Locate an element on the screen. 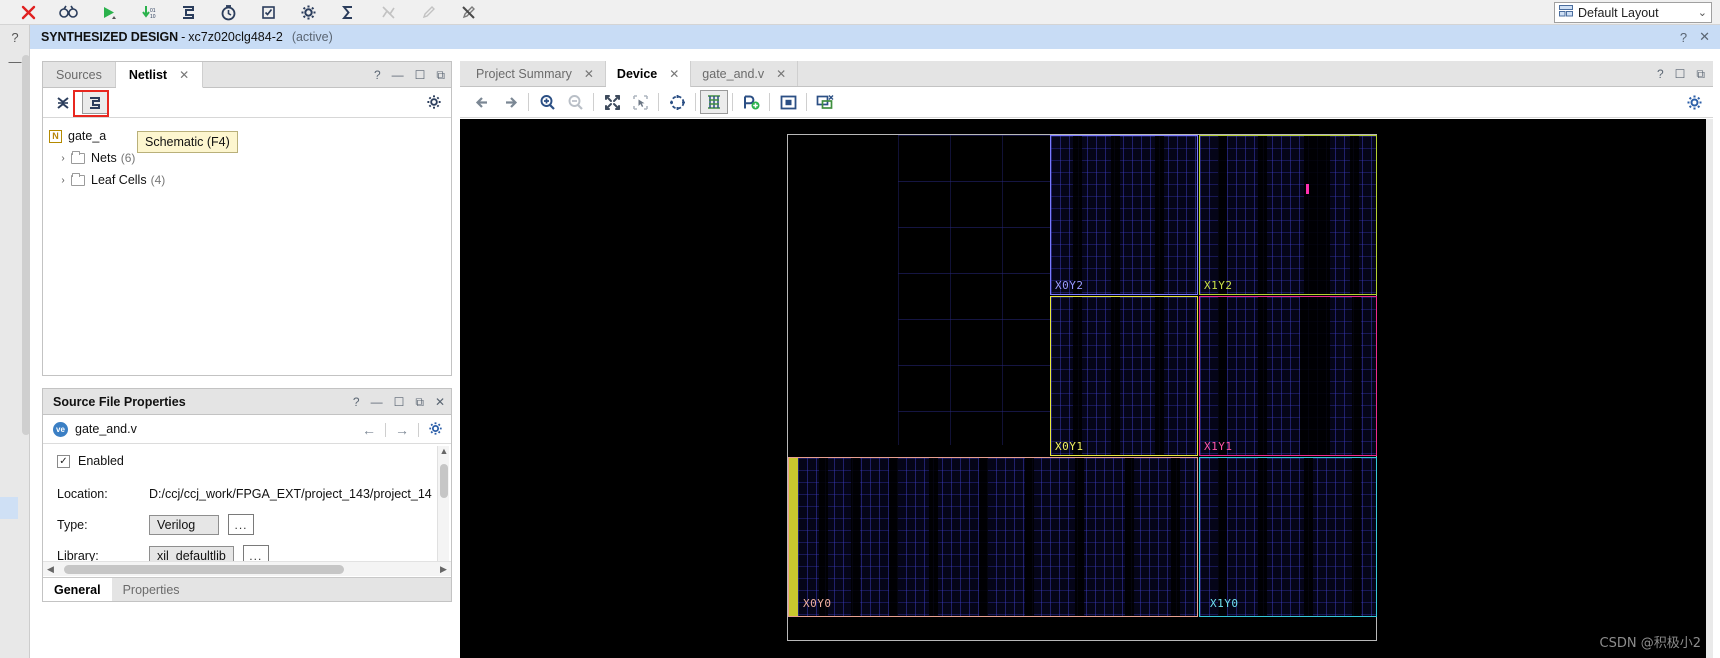 This screenshot has width=1720, height=658. tab-general: General is located at coordinates (77, 589).